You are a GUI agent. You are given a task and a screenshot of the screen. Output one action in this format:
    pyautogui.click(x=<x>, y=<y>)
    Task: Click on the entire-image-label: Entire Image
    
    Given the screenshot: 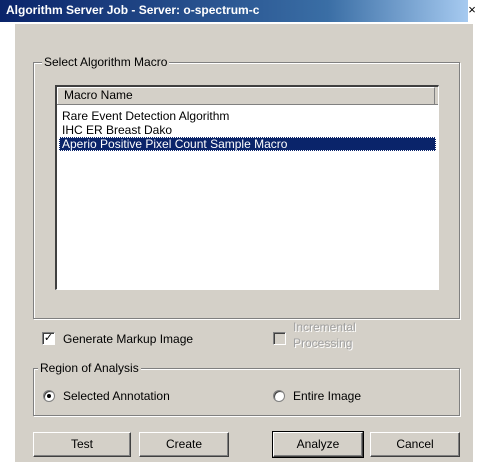 What is the action you would take?
    pyautogui.click(x=327, y=396)
    